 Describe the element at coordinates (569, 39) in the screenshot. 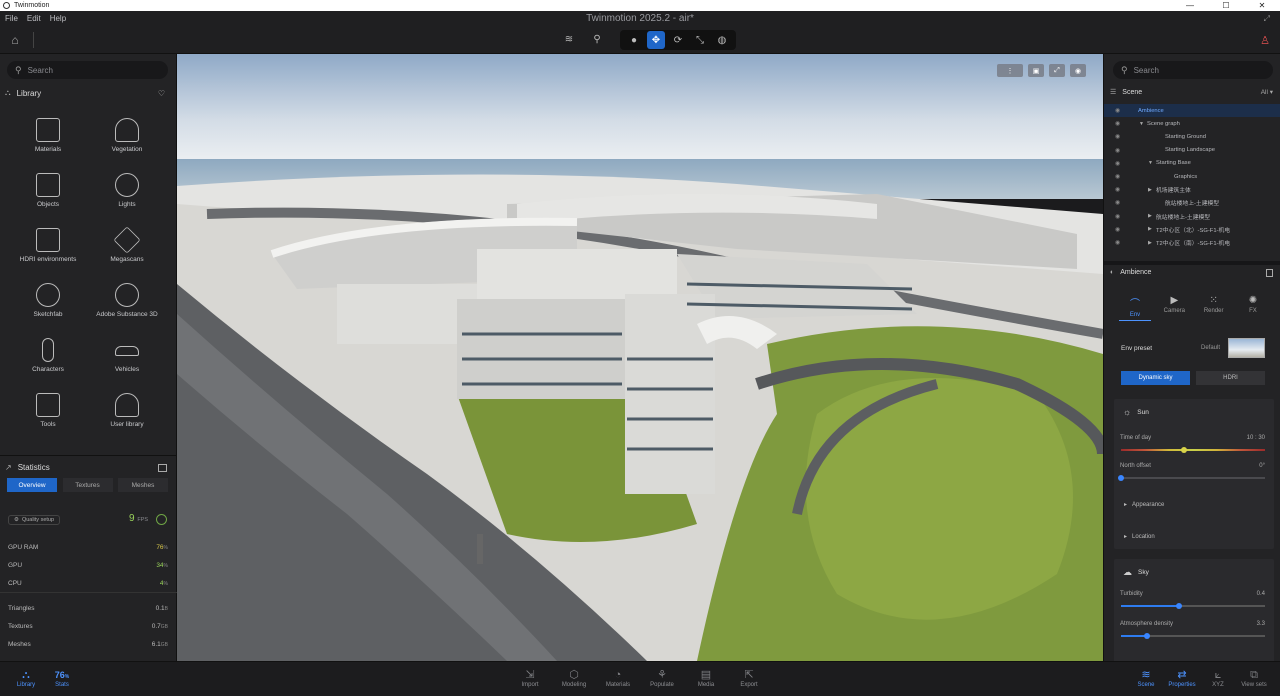

I see `layers-icon: ≋` at that location.